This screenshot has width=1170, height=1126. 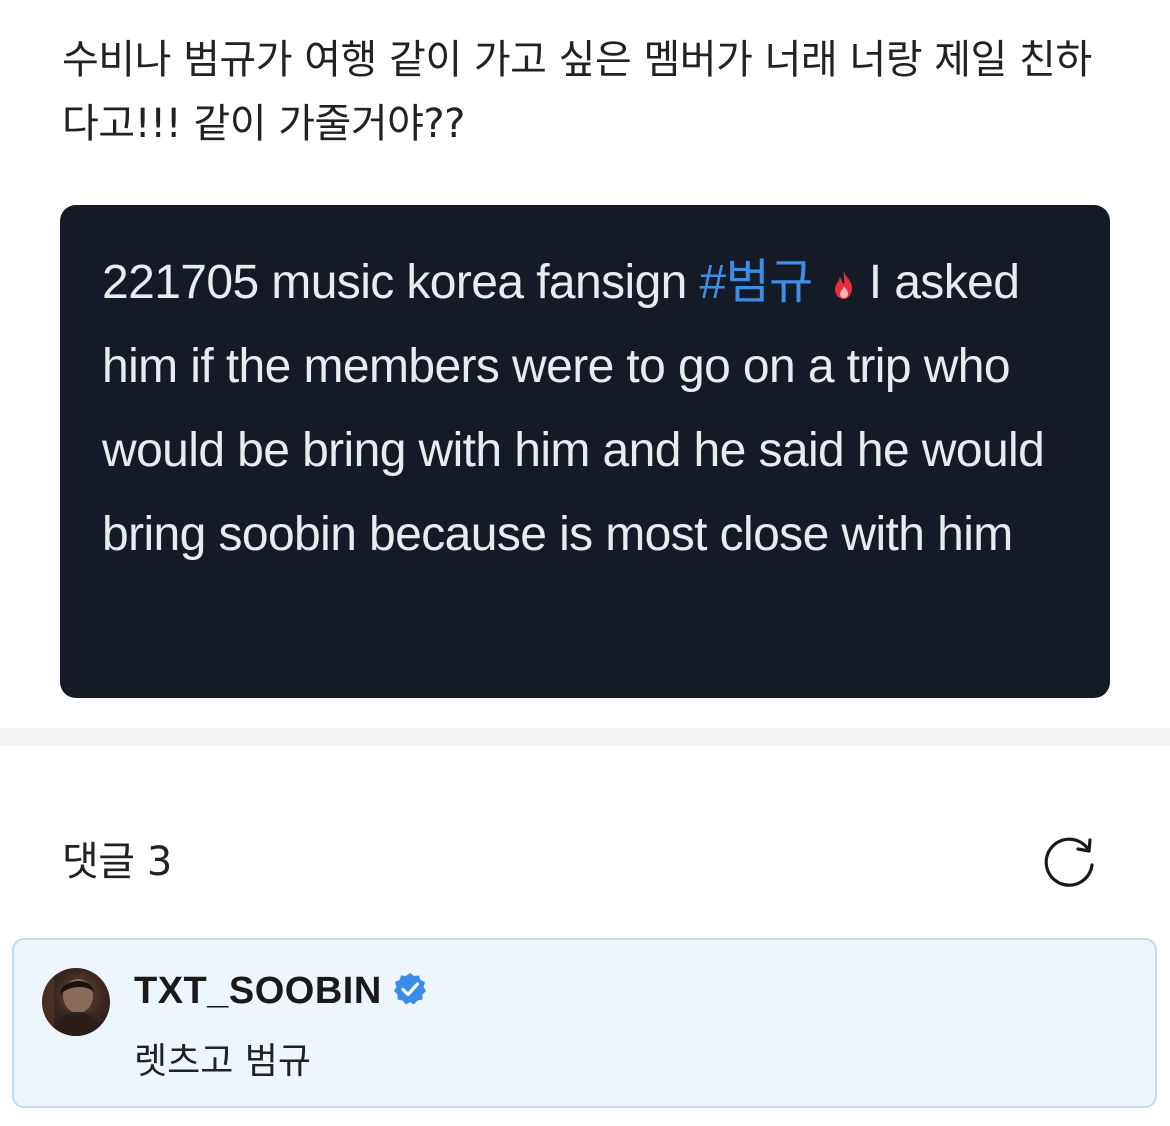 I want to click on comment-item: TXT_SOOBIN 렛츠고 범규, so click(x=584, y=1023).